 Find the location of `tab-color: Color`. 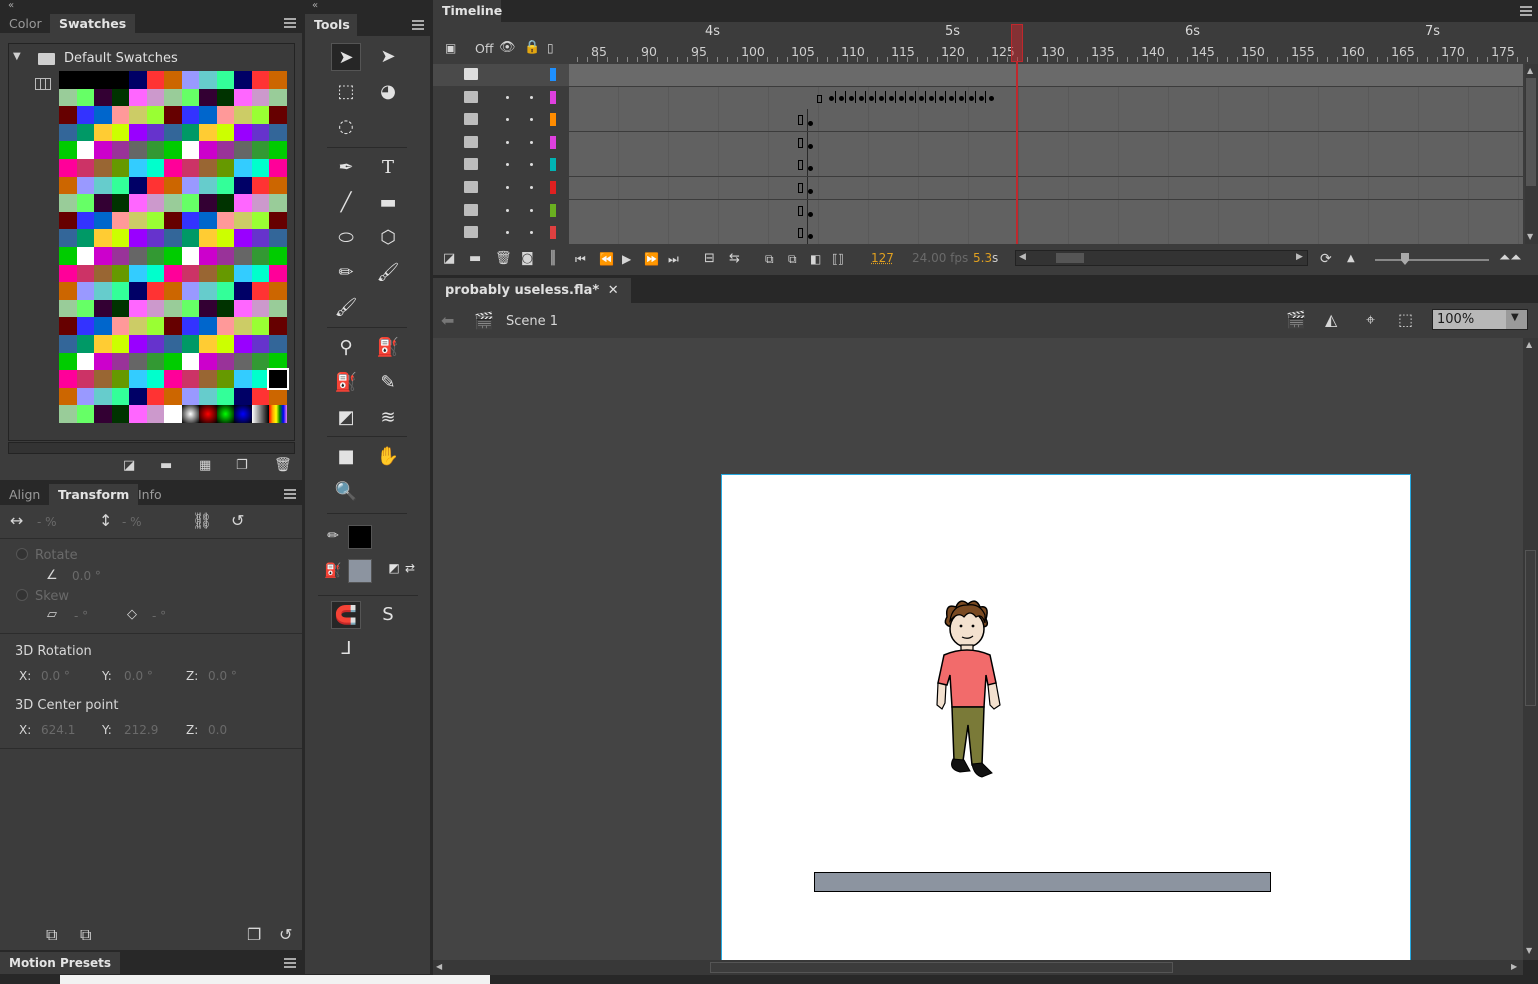

tab-color: Color is located at coordinates (25, 23).